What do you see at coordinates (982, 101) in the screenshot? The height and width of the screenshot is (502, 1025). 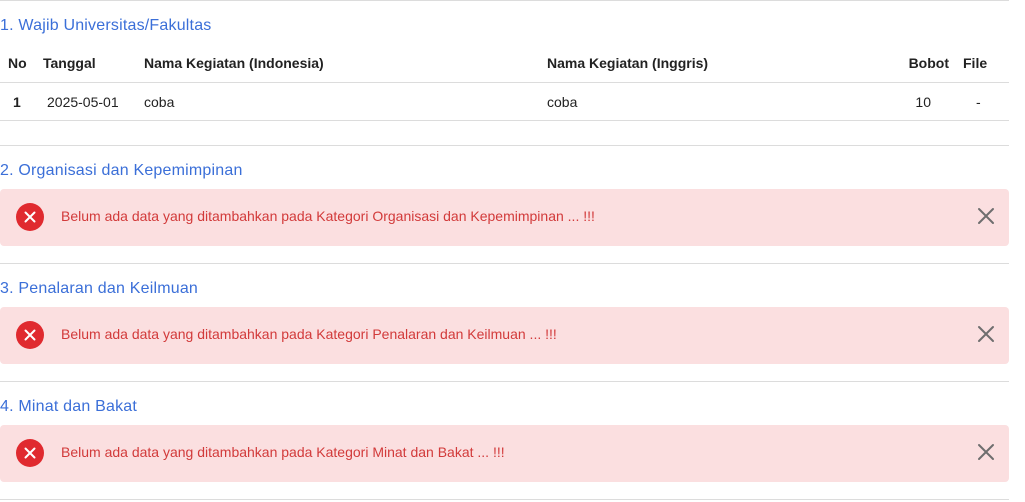 I see `cell-file: -` at bounding box center [982, 101].